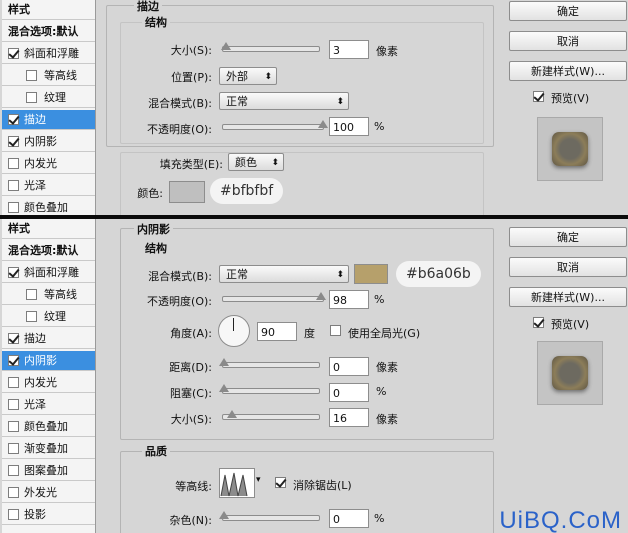 This screenshot has width=628, height=533. What do you see at coordinates (237, 274) in the screenshot?
I see `blend-mode-value: 正常` at bounding box center [237, 274].